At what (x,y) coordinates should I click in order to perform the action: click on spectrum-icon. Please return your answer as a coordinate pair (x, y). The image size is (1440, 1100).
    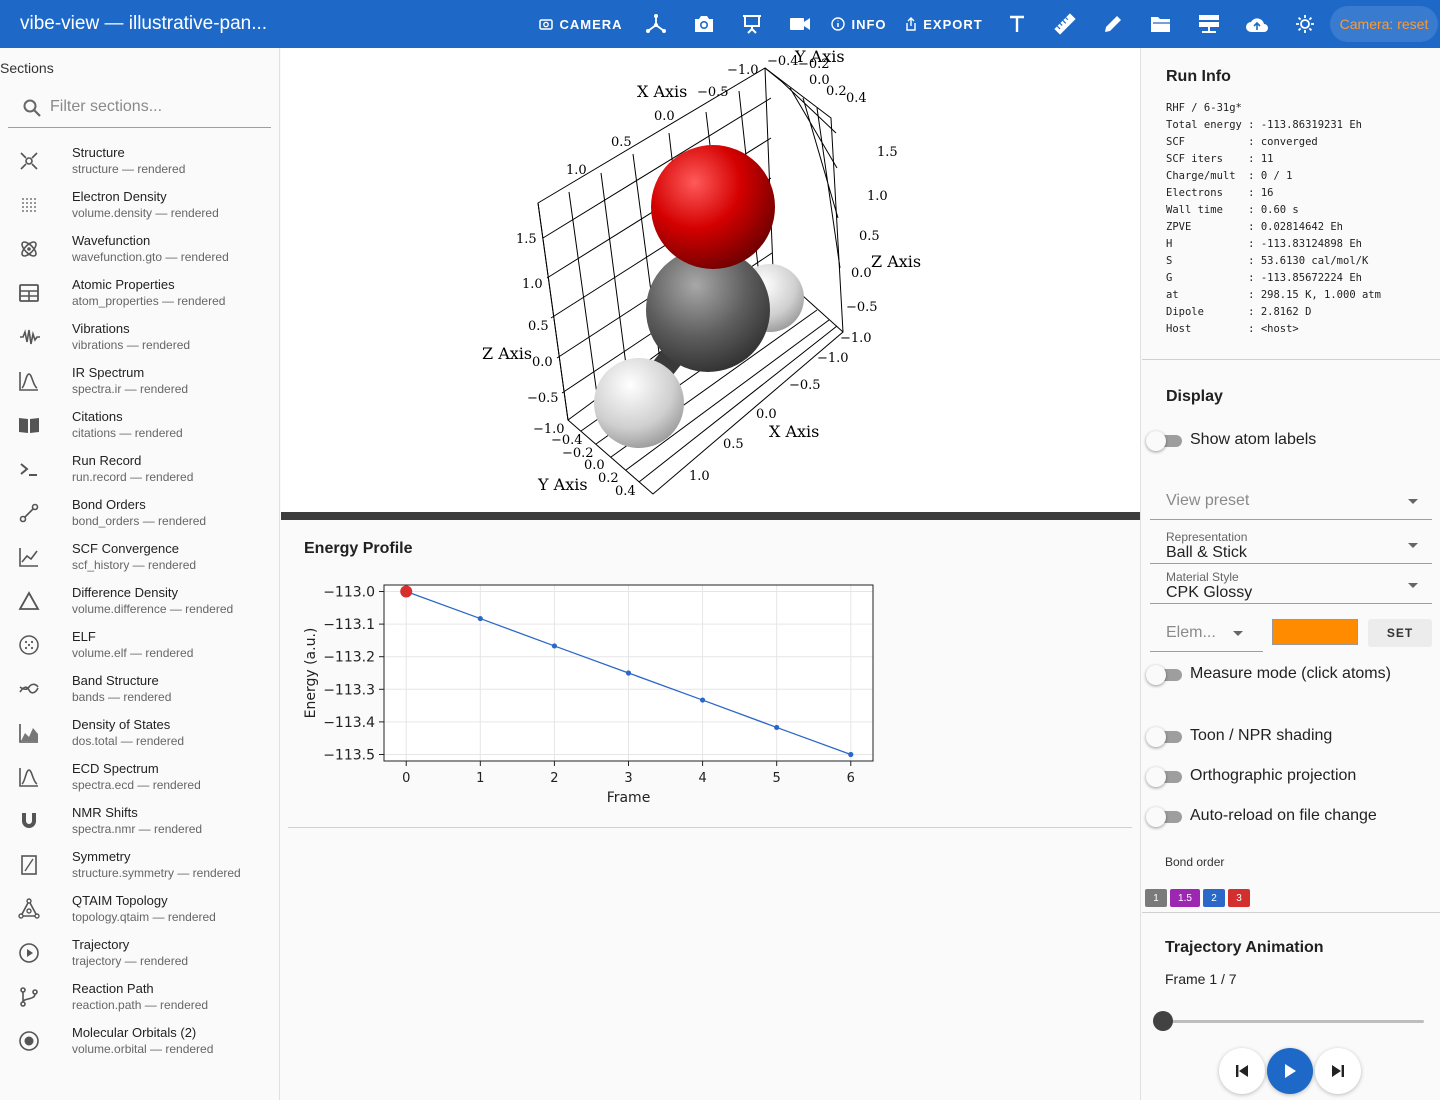
    Looking at the image, I should click on (28, 777).